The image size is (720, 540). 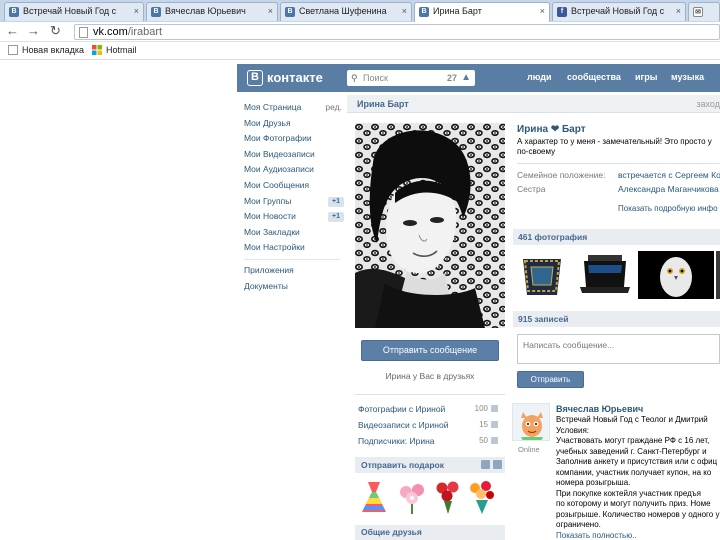 I want to click on browser-tab: В Вячеслав Юрьевич ×, so click(x=212, y=11).